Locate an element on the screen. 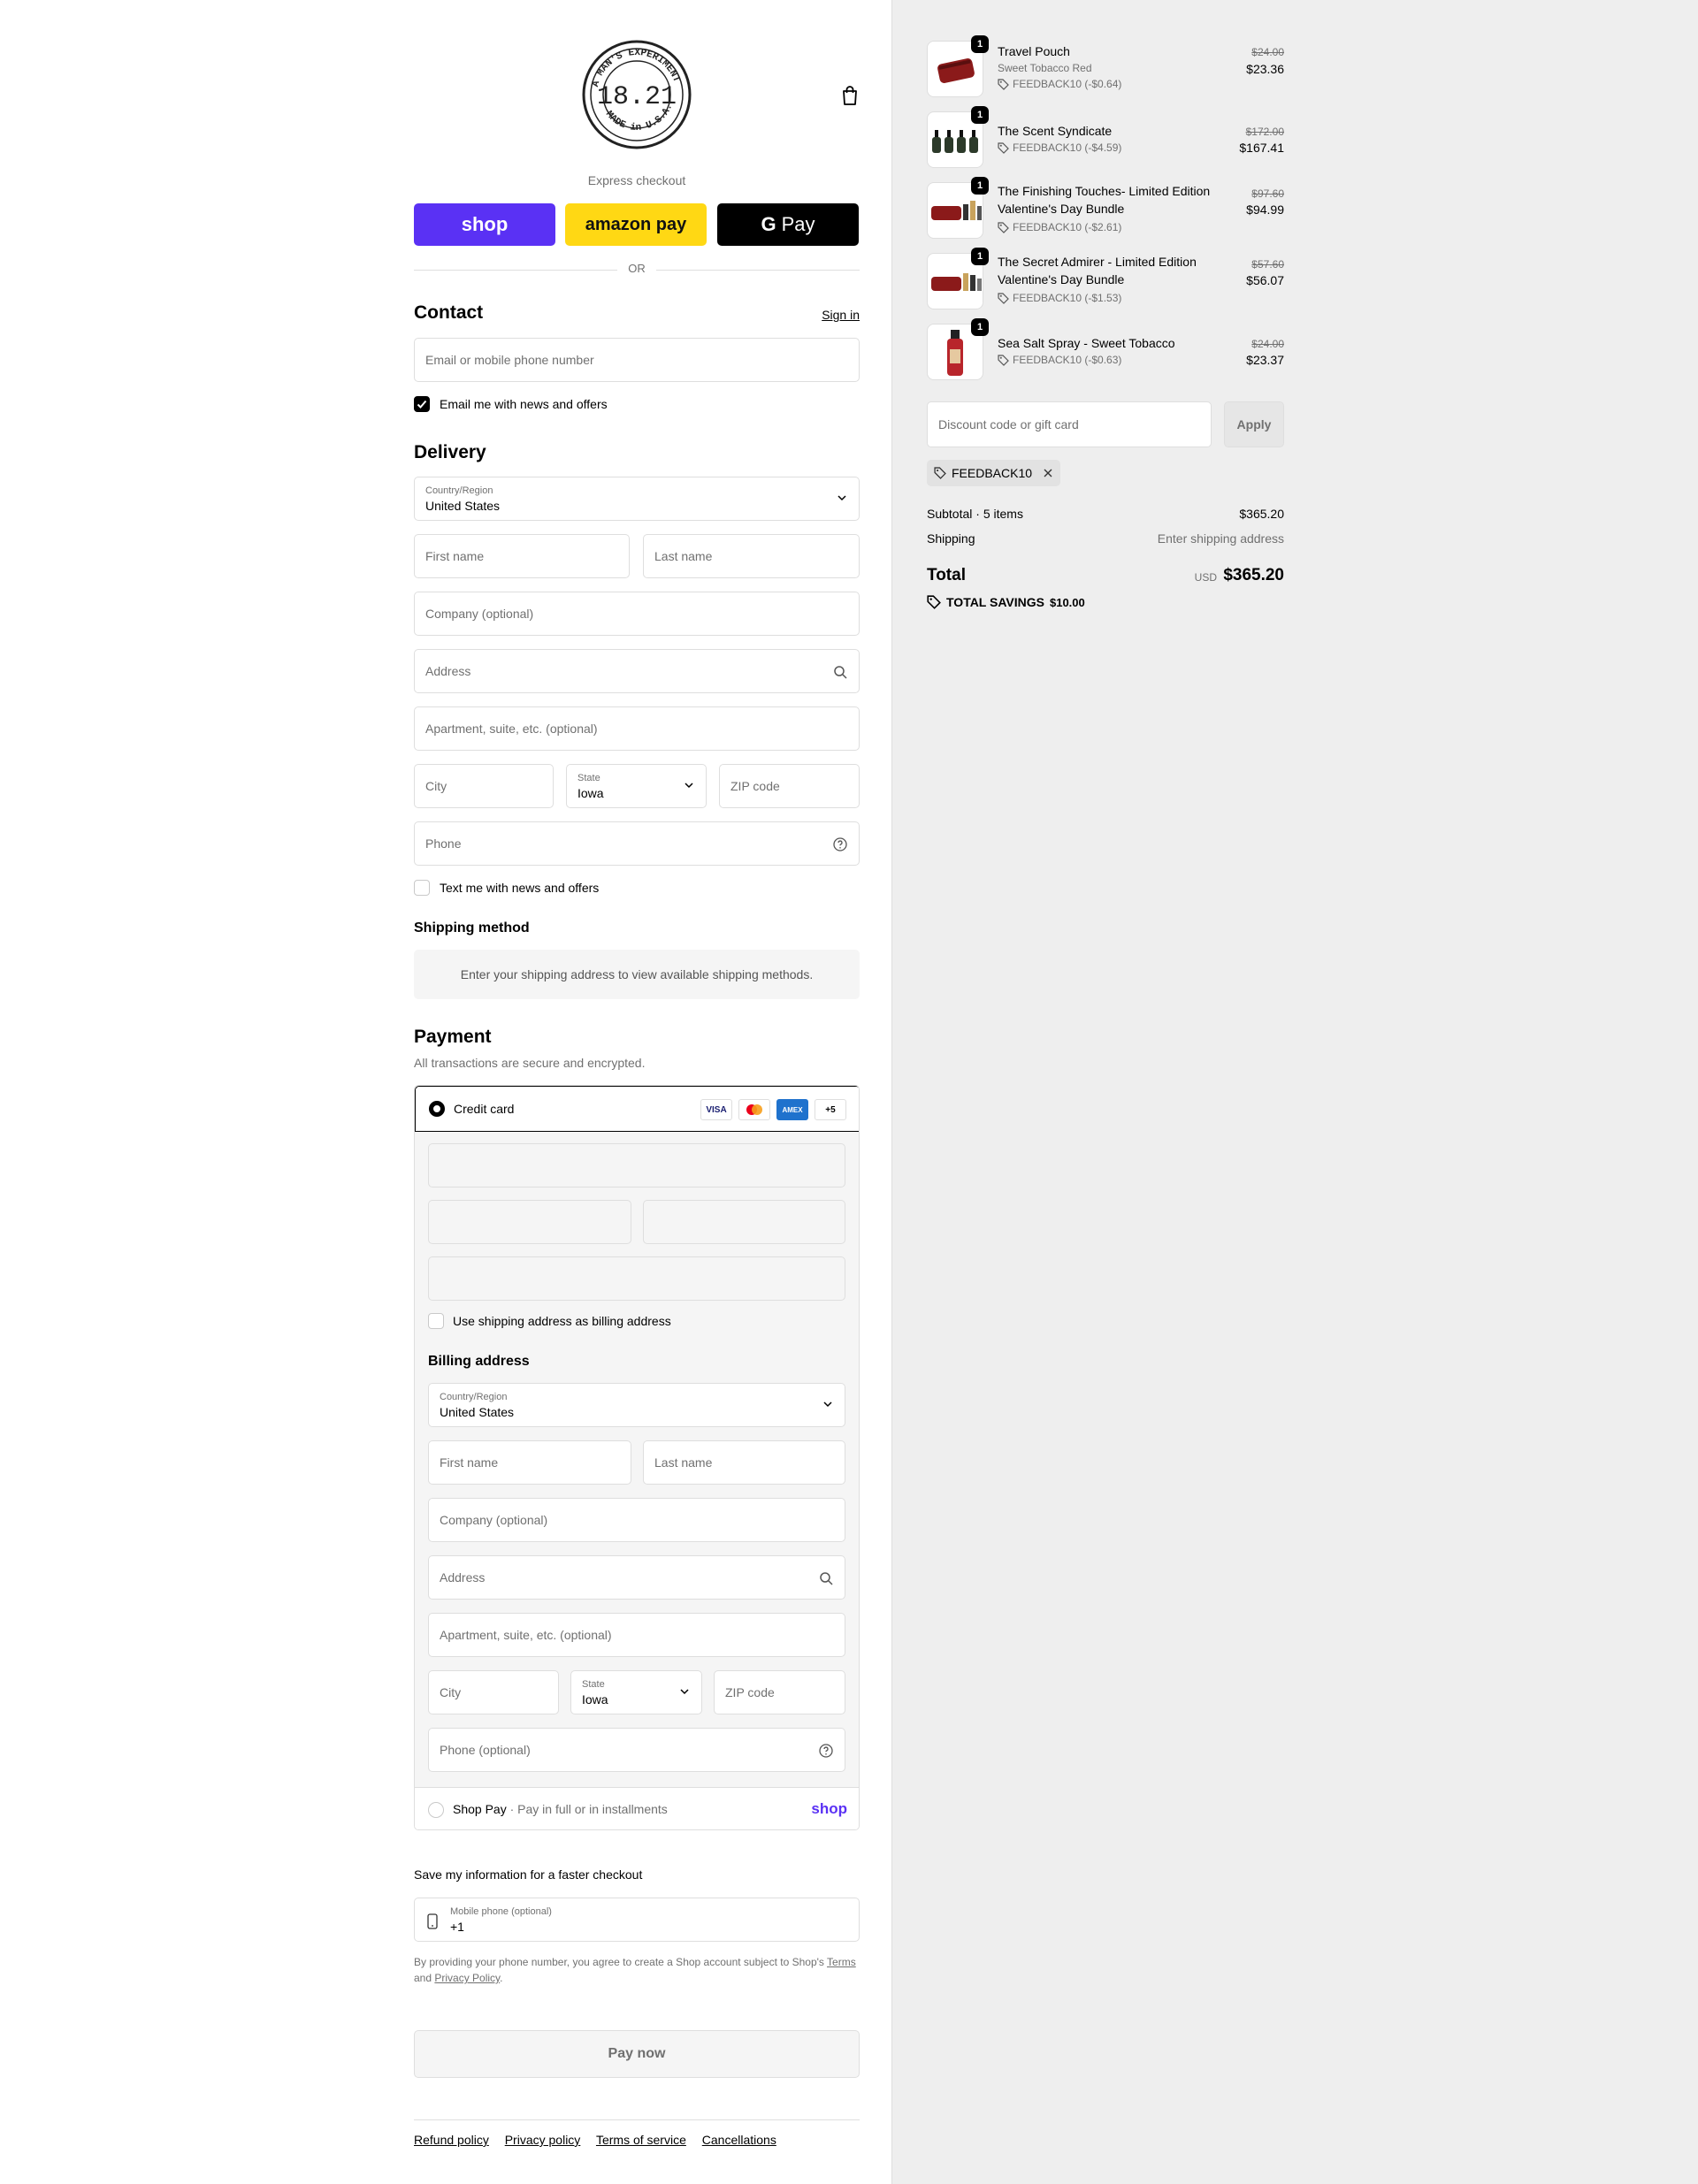 This screenshot has height=2184, width=1698. subtotal-label: Subtotal · 5 items is located at coordinates (975, 514).